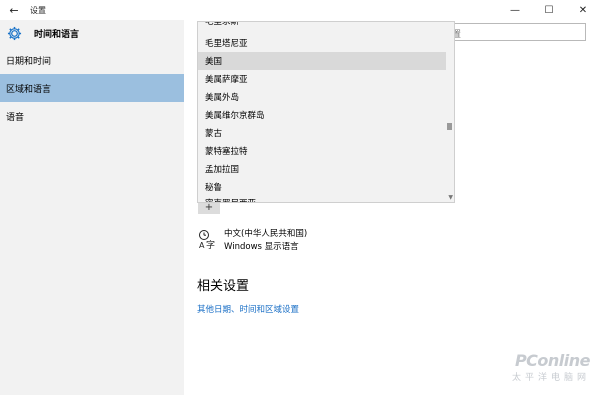  Describe the element at coordinates (322, 26) in the screenshot. I see `dropdown-option: 毛里求斯` at that location.